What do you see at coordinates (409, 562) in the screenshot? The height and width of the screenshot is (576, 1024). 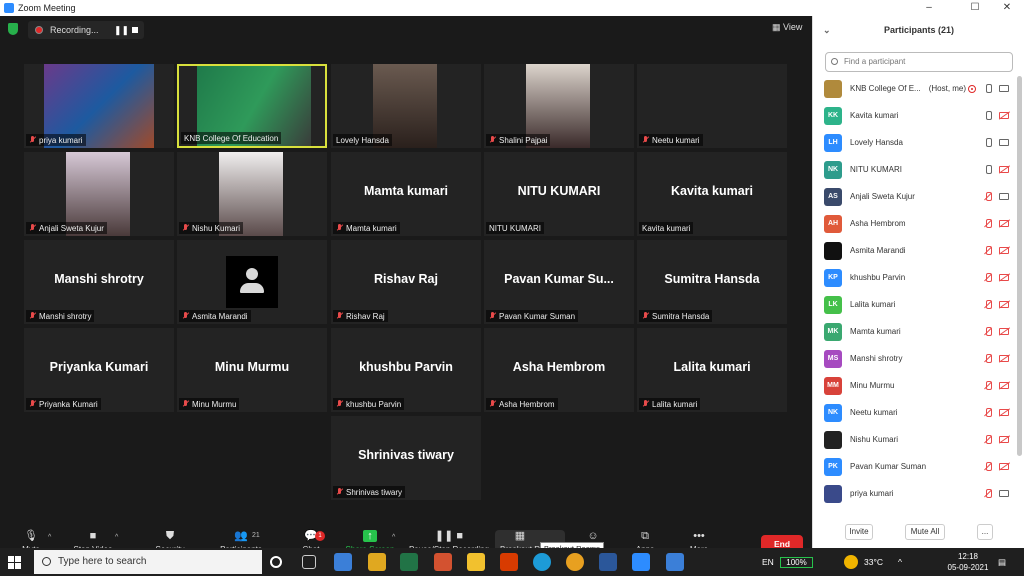 I see `excel-icon` at bounding box center [409, 562].